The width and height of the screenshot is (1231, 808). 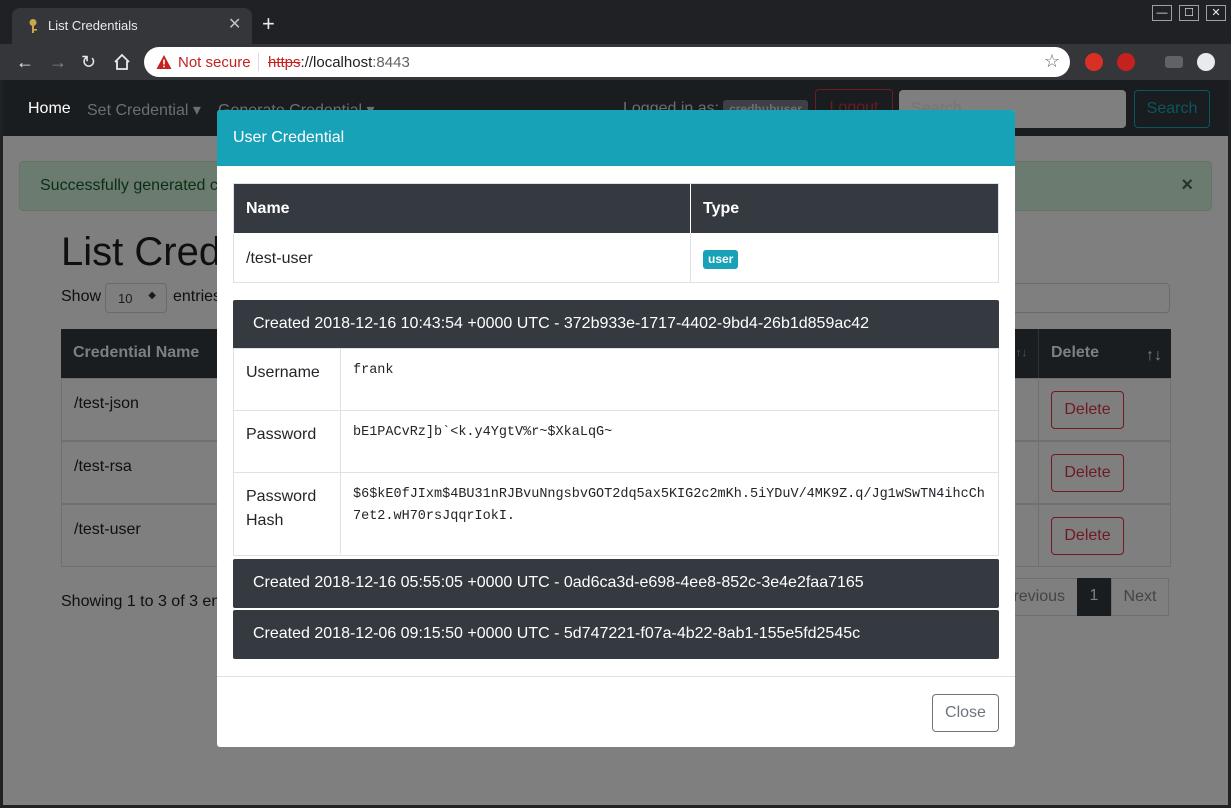 What do you see at coordinates (1126, 62) in the screenshot?
I see `adblock-extension-icon` at bounding box center [1126, 62].